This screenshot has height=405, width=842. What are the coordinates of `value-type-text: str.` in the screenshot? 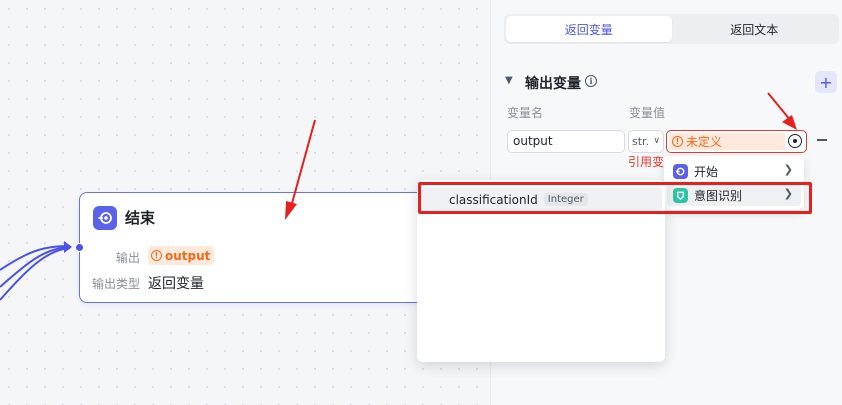 It's located at (641, 141).